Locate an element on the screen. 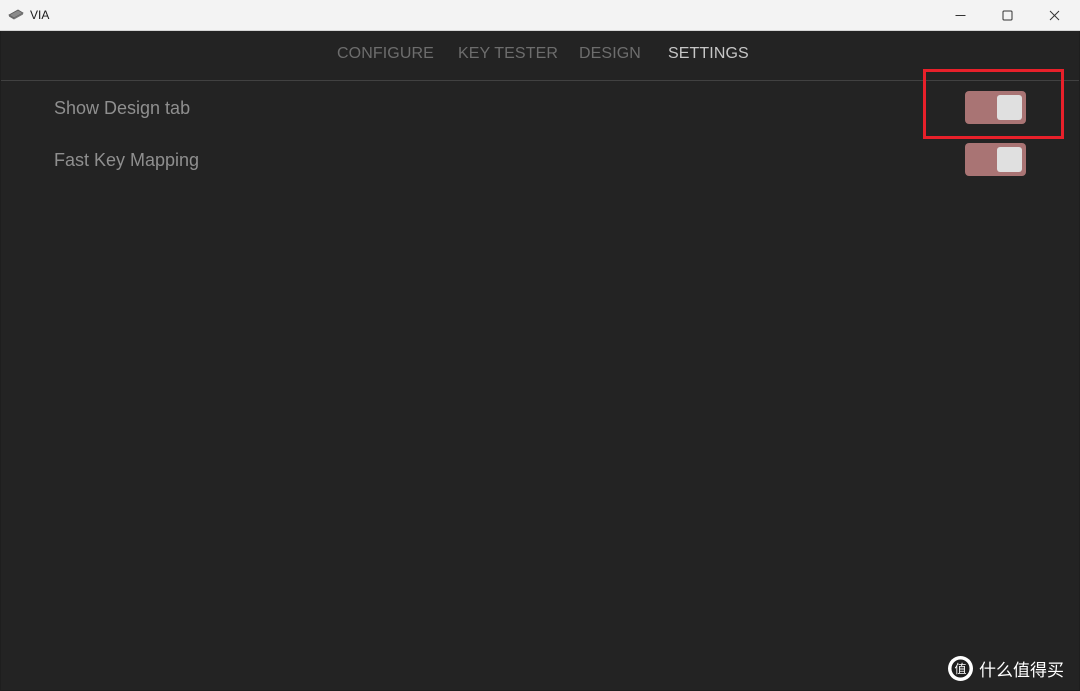 The image size is (1080, 691). tab-settings: SETTINGS is located at coordinates (708, 54).